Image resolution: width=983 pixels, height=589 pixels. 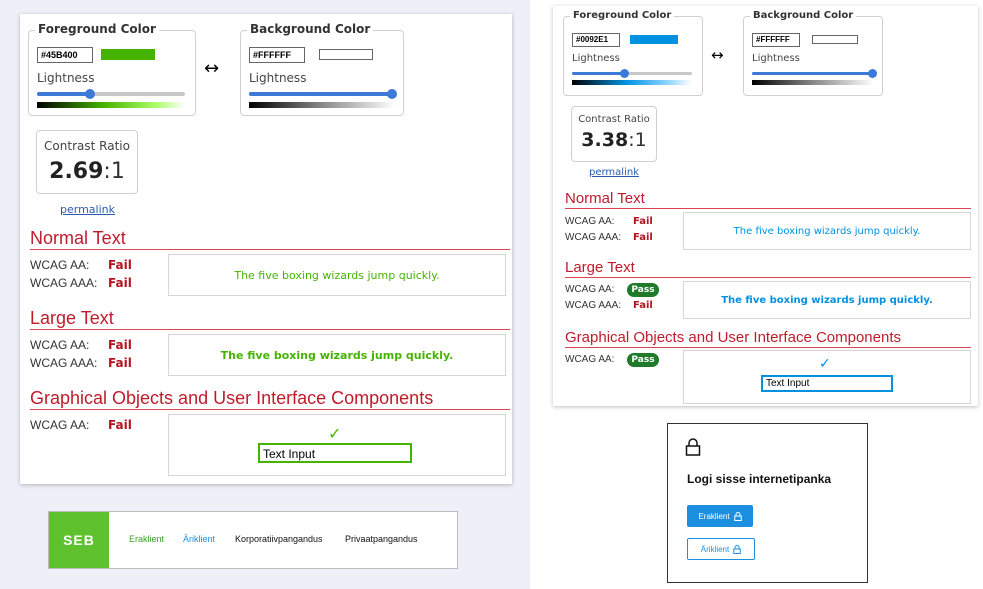 What do you see at coordinates (97, 29) in the screenshot?
I see `foreground-legend: Foreground Color` at bounding box center [97, 29].